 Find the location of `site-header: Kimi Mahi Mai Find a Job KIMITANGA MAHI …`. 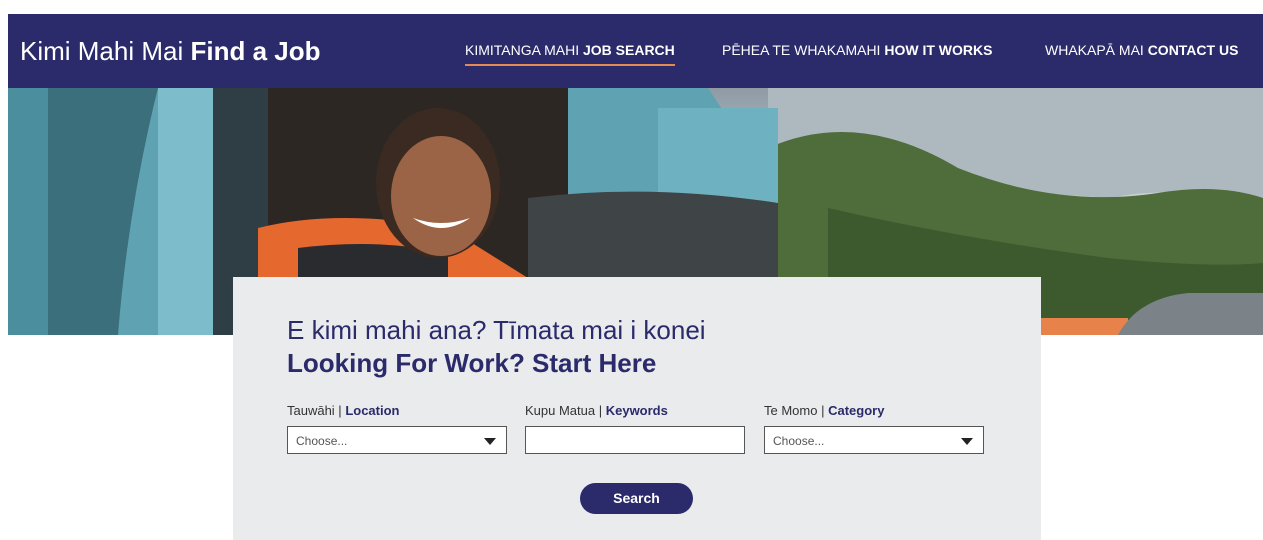

site-header: Kimi Mahi Mai Find a Job KIMITANGA MAHI … is located at coordinates (635, 51).